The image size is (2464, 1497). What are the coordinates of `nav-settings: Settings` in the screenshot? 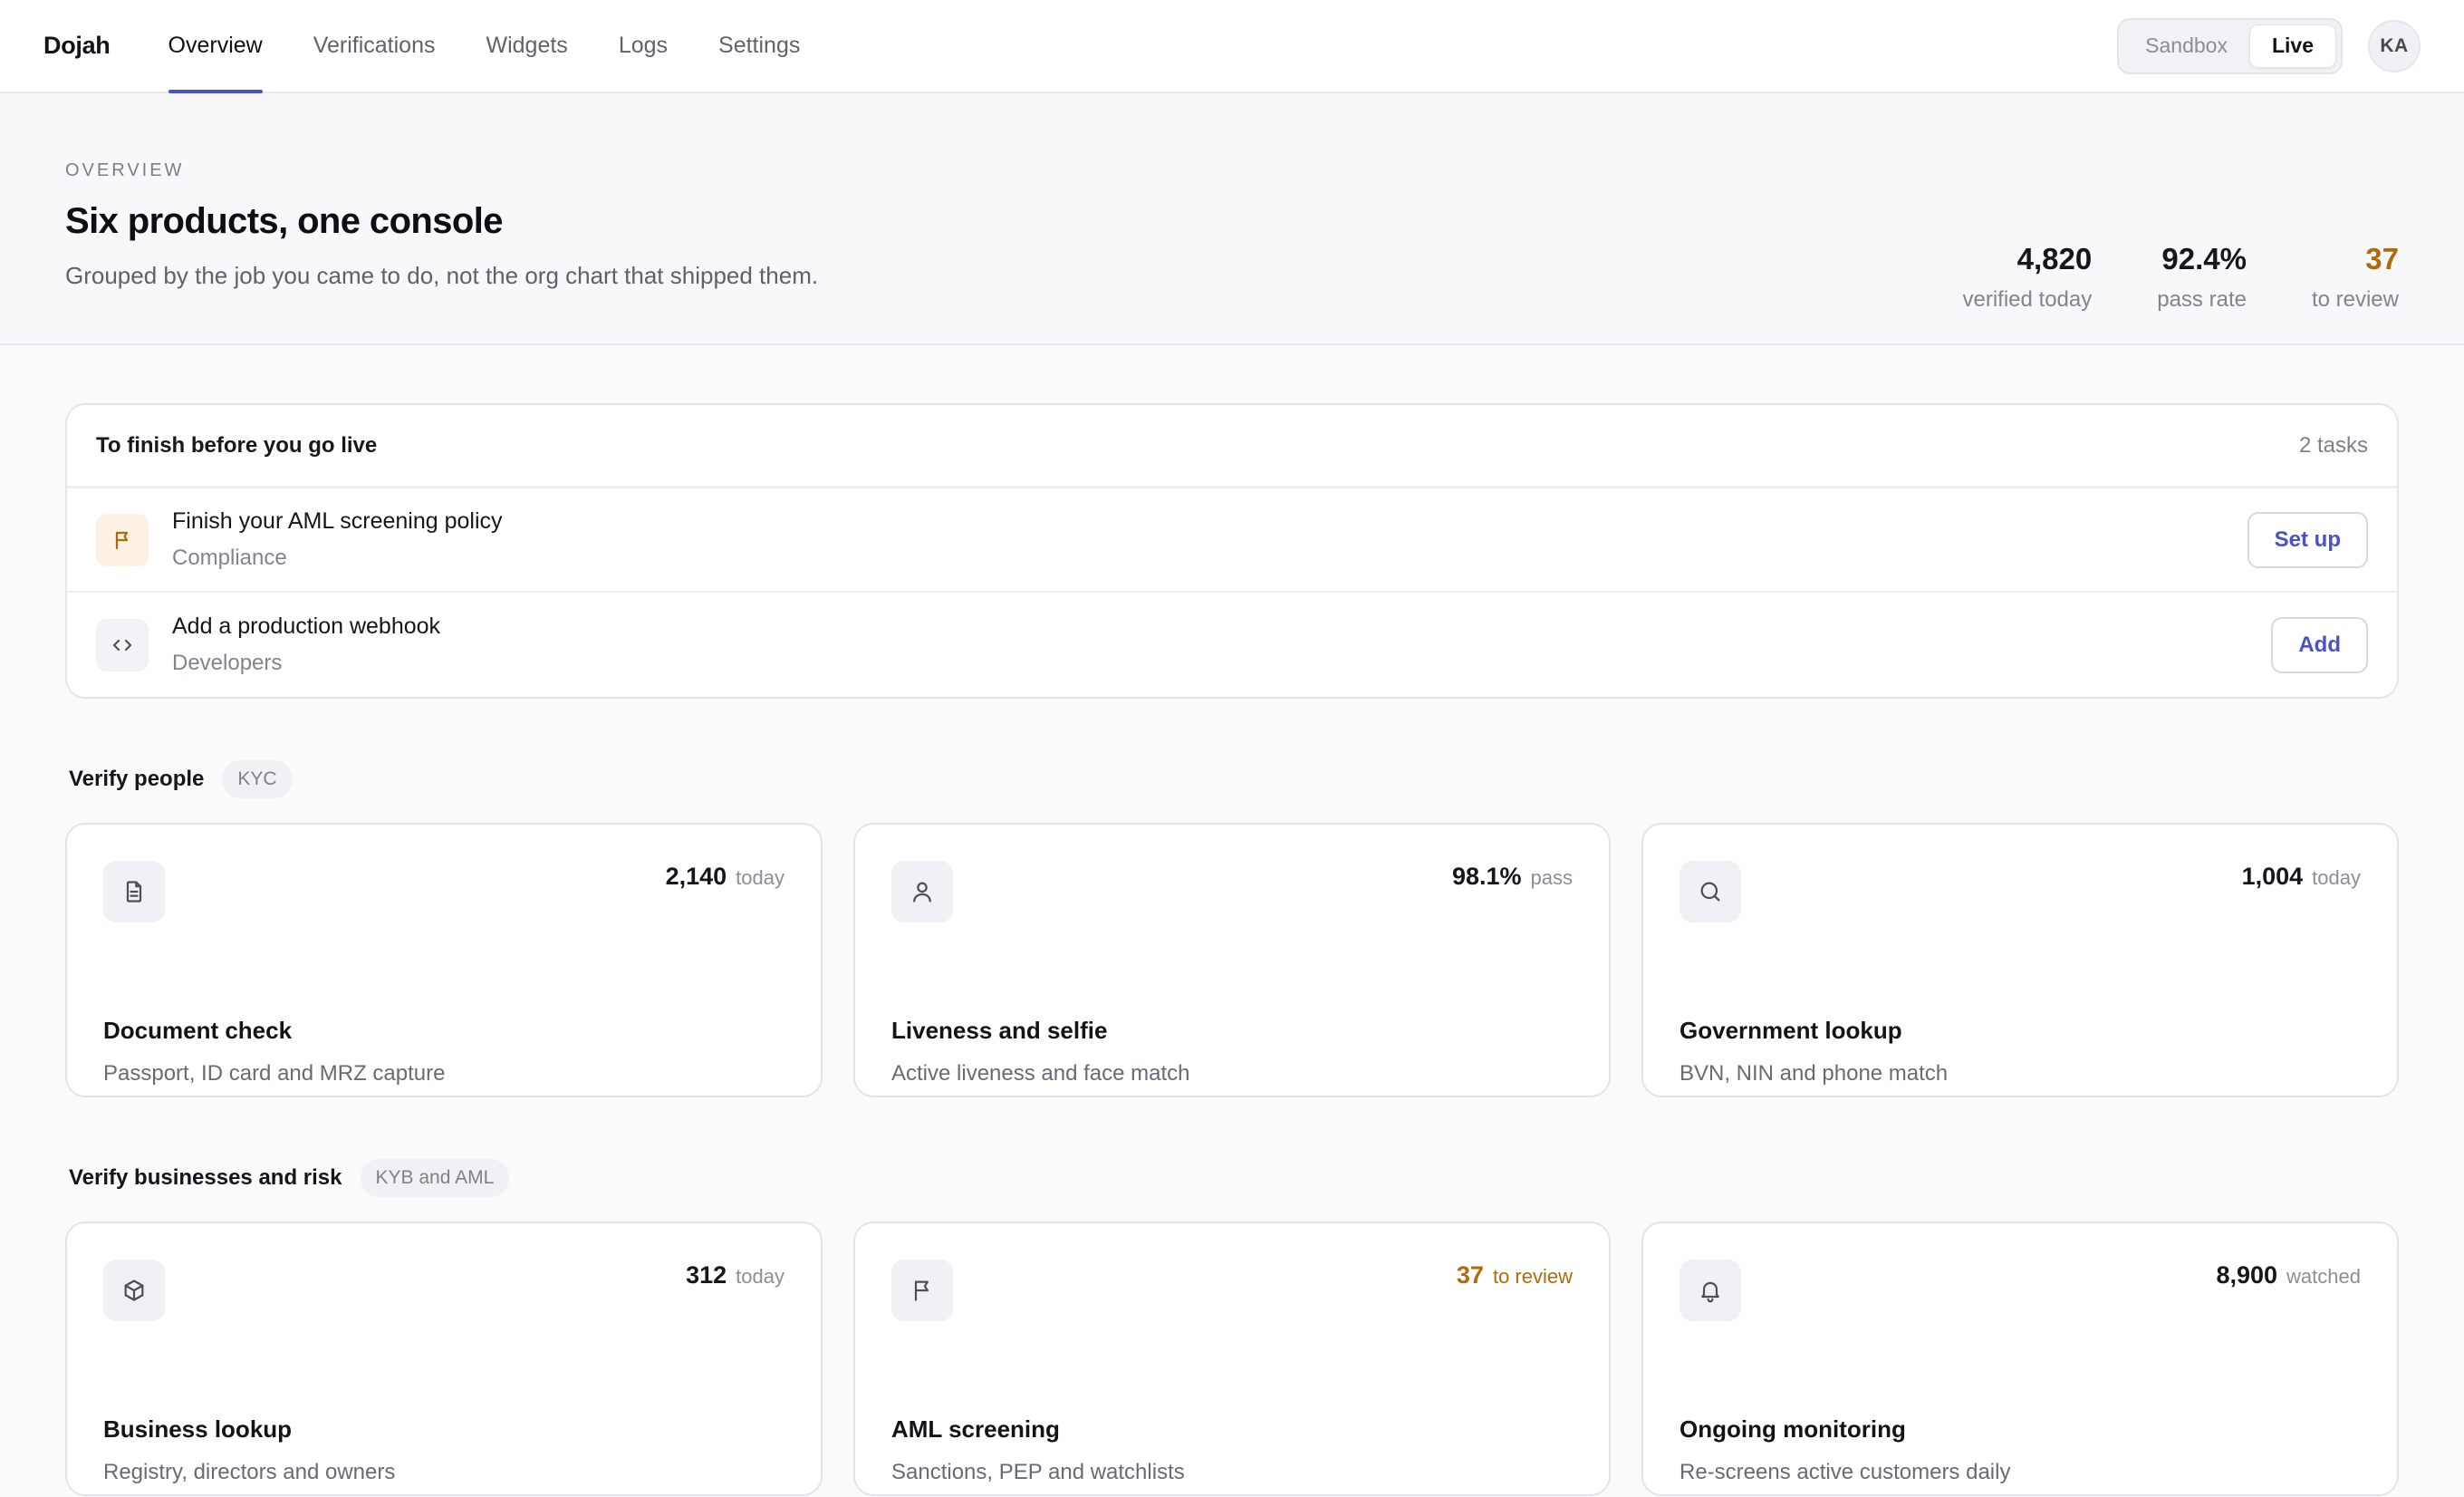 It's located at (759, 46).